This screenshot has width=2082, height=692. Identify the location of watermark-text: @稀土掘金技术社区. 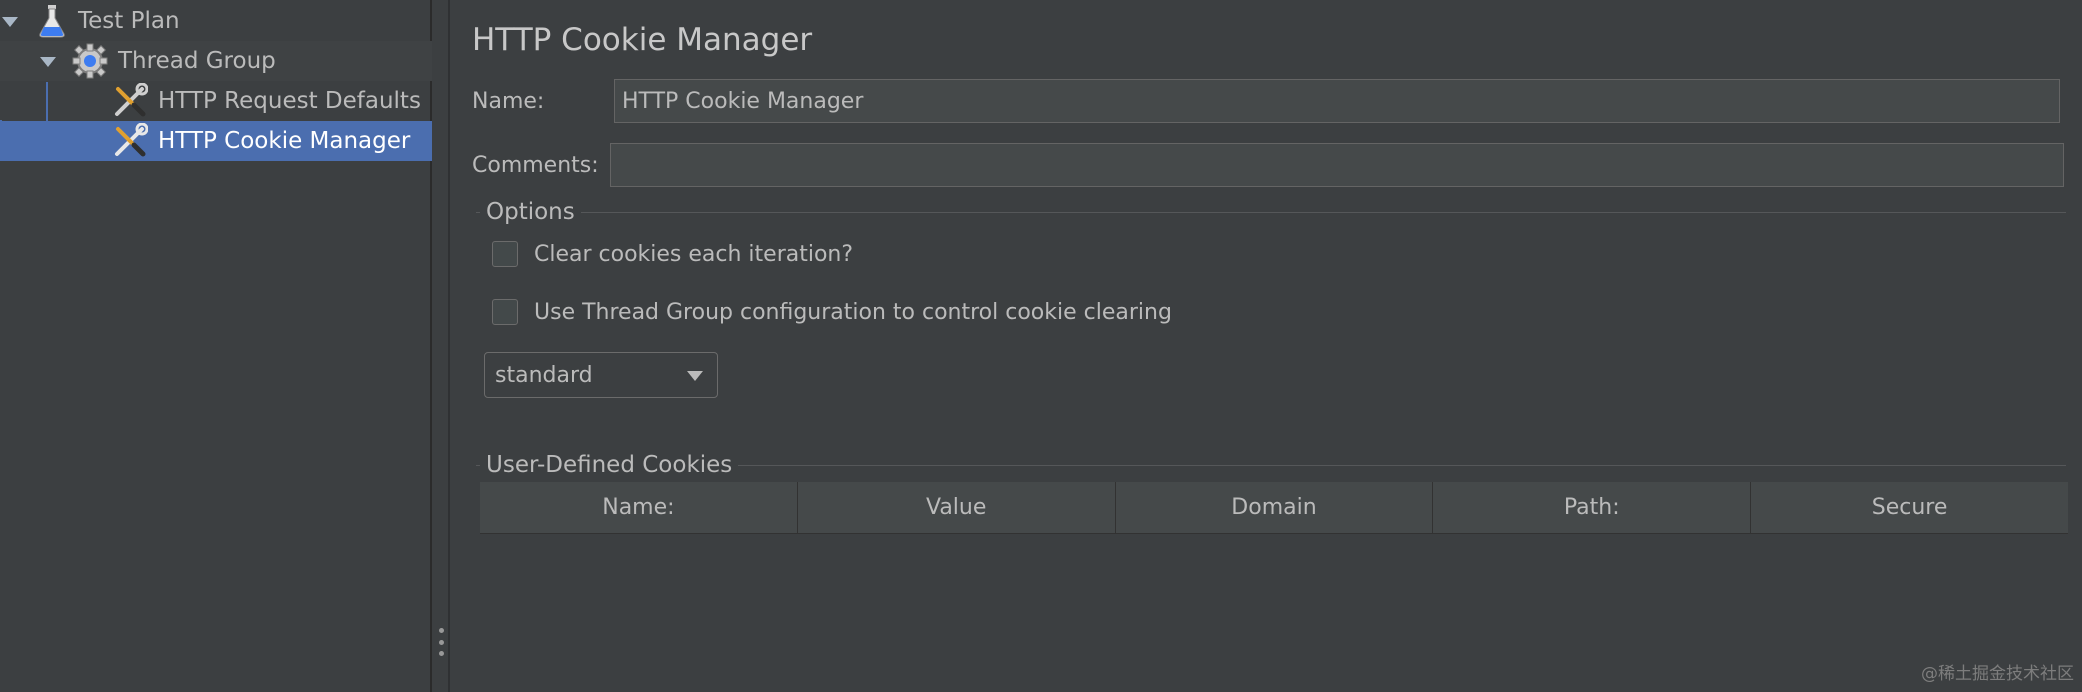
(1997, 674).